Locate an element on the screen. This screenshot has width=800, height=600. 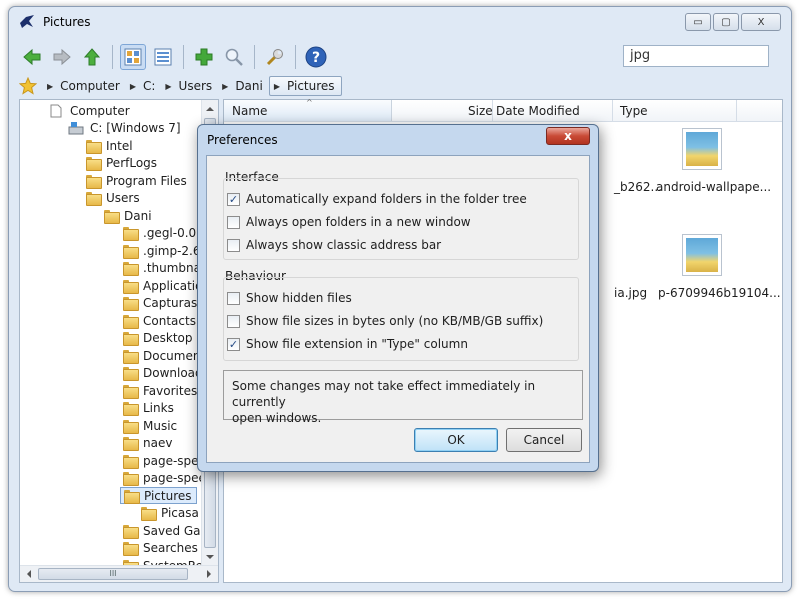
tree-item-intel: Intel is located at coordinates (109, 145).